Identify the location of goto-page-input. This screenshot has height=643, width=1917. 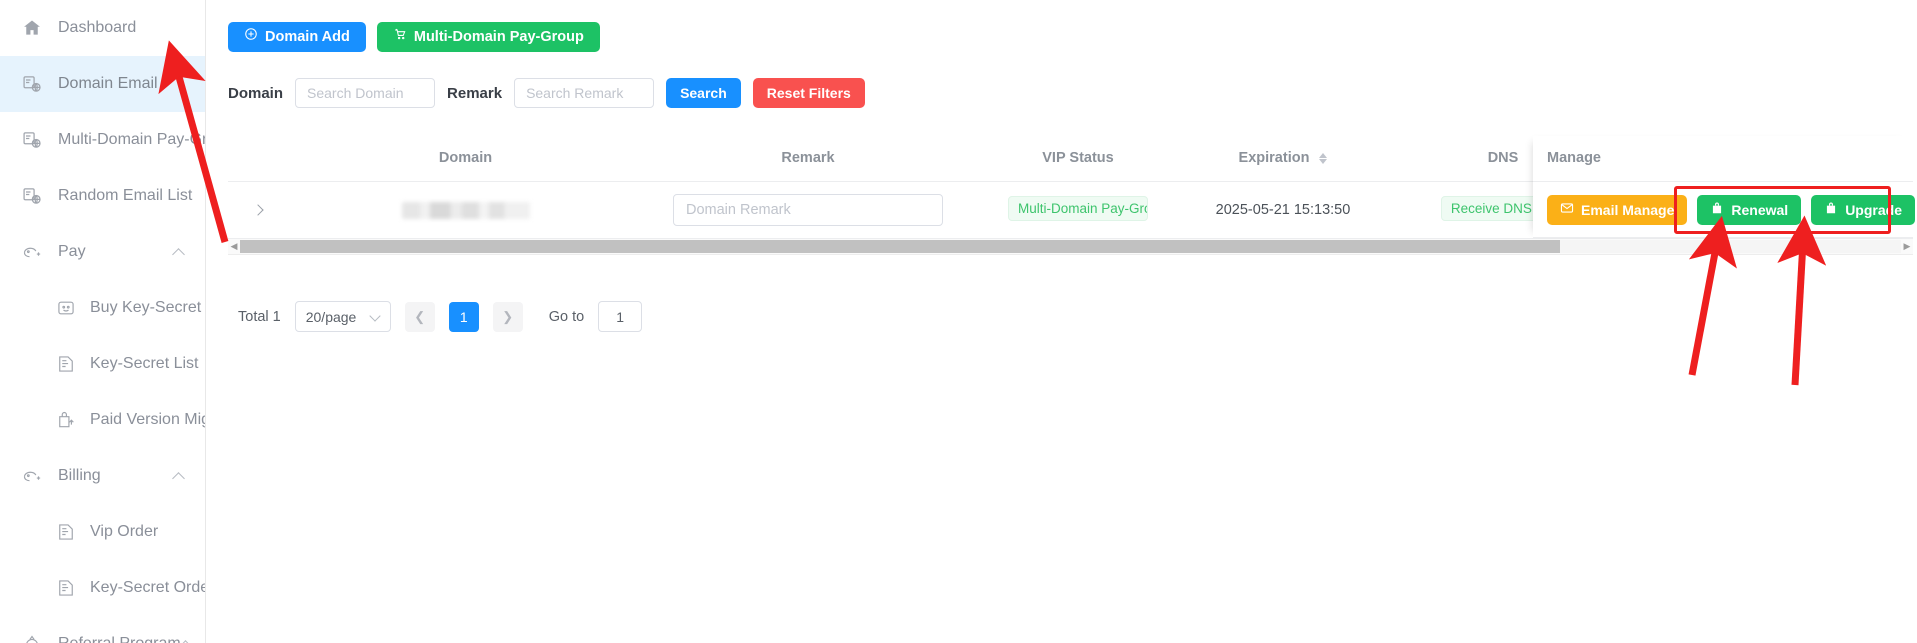
(620, 316).